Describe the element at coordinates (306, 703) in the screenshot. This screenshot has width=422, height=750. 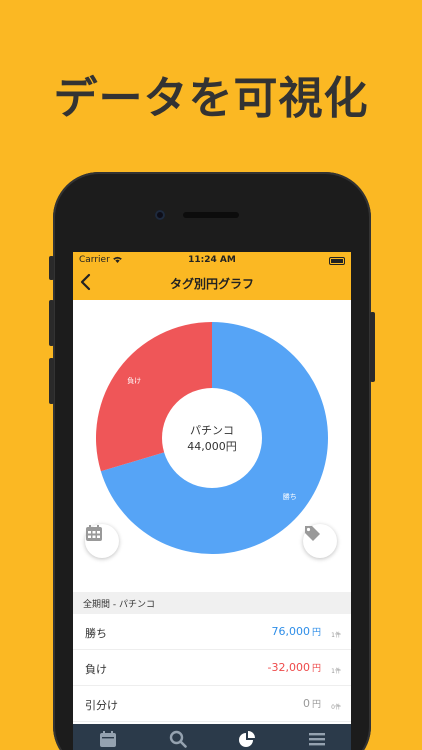
I see `summary-row-value: 0` at that location.